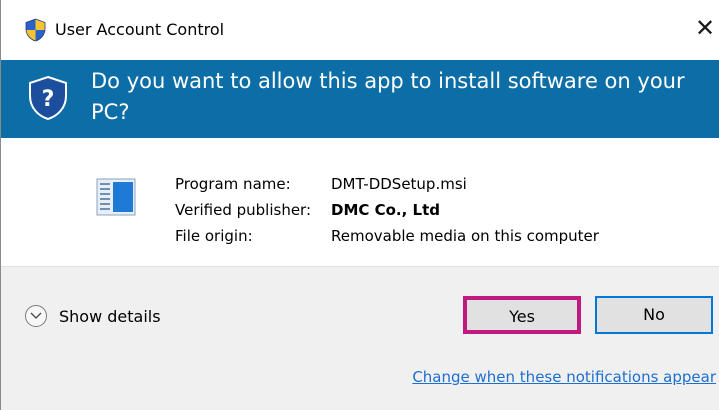 This screenshot has width=719, height=410. Describe the element at coordinates (465, 236) in the screenshot. I see `file-origin-value: Removable media on this computer` at that location.